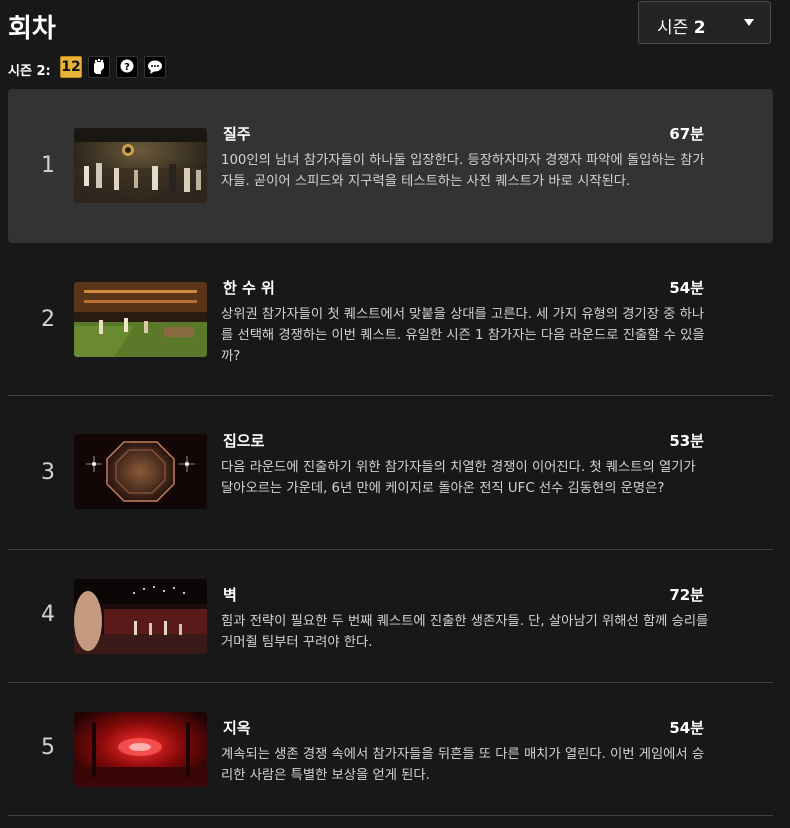 The width and height of the screenshot is (790, 828). Describe the element at coordinates (249, 288) in the screenshot. I see `episode-title: 한 수 위` at that location.